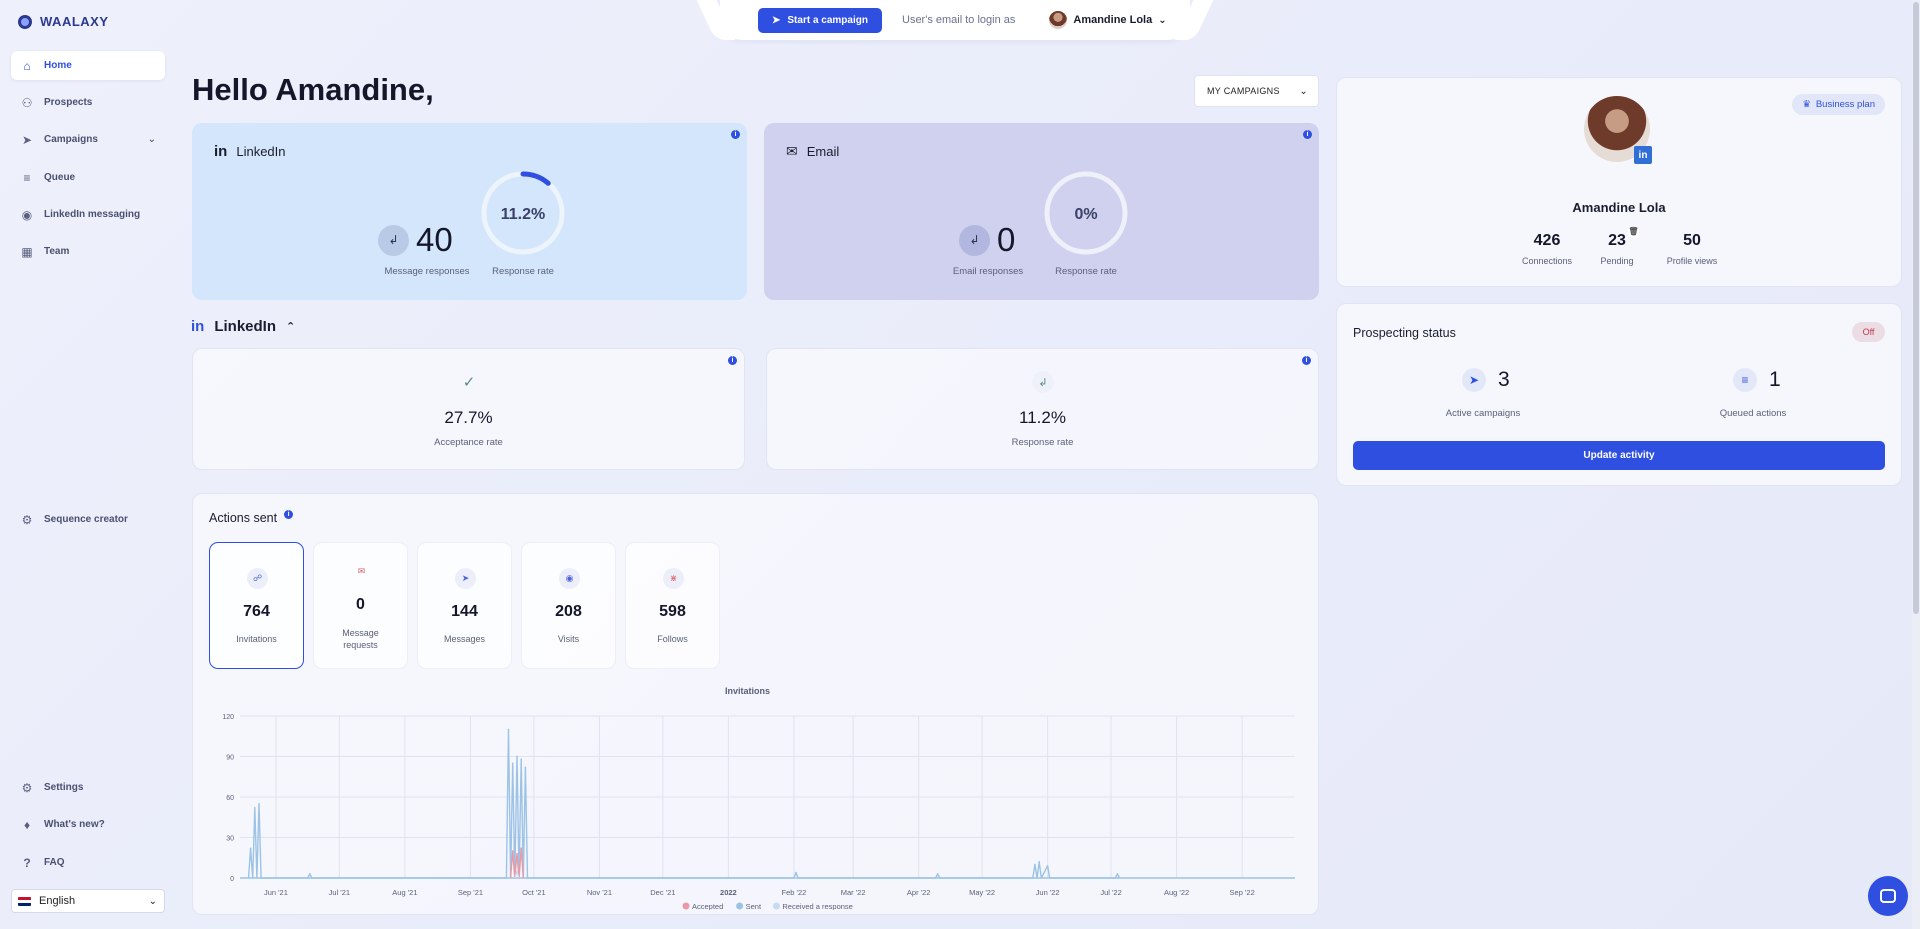 The image size is (1920, 929). I want to click on x-tick-label: Jul '21, so click(339, 892).